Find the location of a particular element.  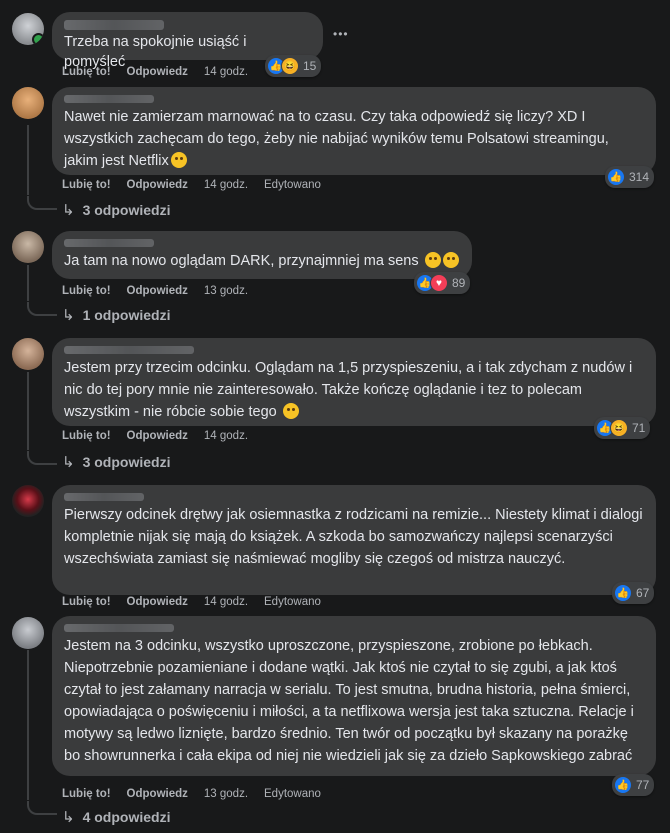

more-options-icon: ••• is located at coordinates (341, 34).